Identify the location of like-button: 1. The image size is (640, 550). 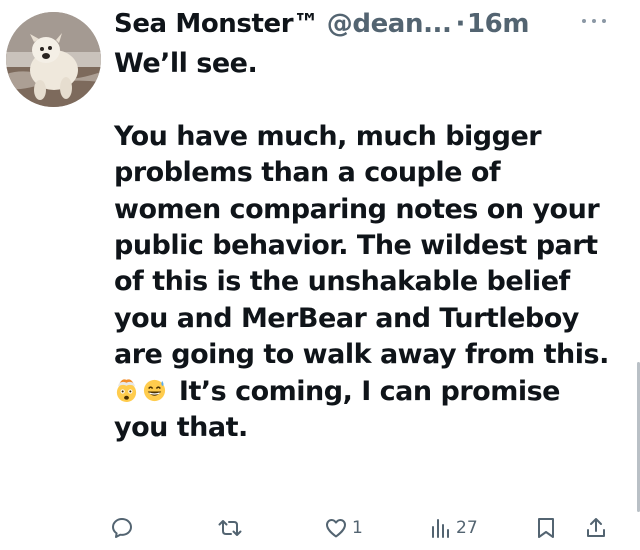
(343, 528).